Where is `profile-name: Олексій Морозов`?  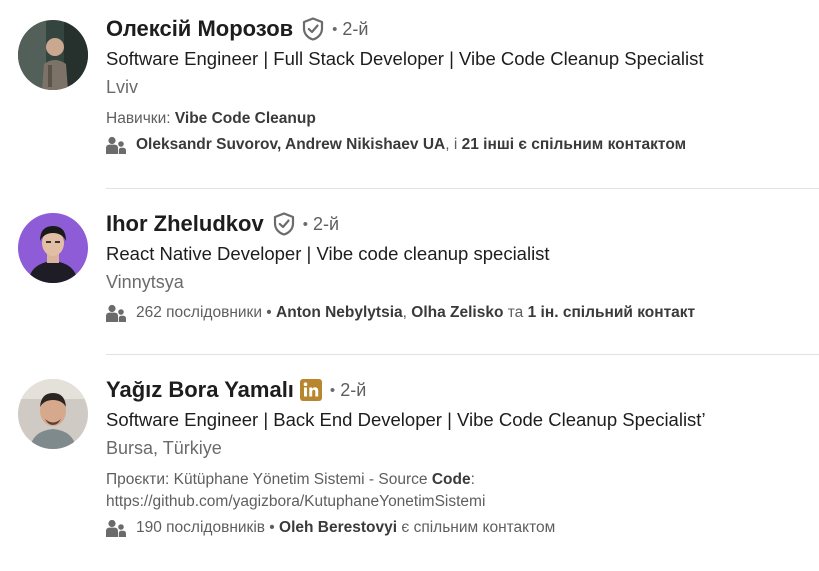 profile-name: Олексій Морозов is located at coordinates (199, 29).